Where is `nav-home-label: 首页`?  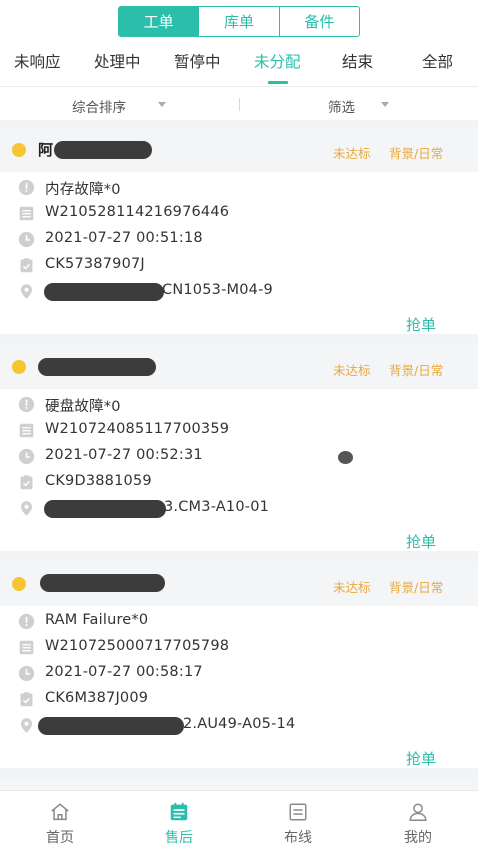 nav-home-label: 首页 is located at coordinates (60, 838).